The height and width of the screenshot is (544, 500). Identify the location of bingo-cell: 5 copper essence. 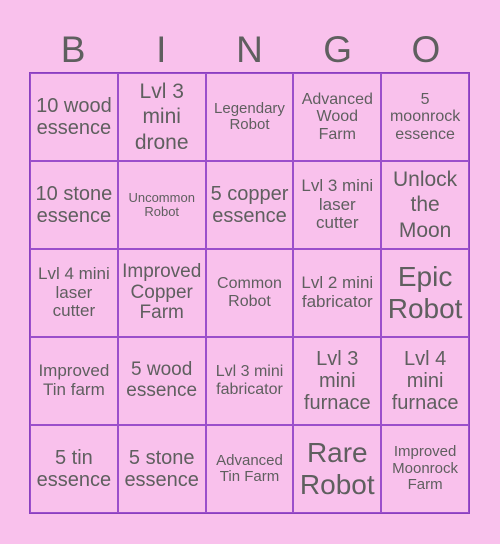
(249, 205).